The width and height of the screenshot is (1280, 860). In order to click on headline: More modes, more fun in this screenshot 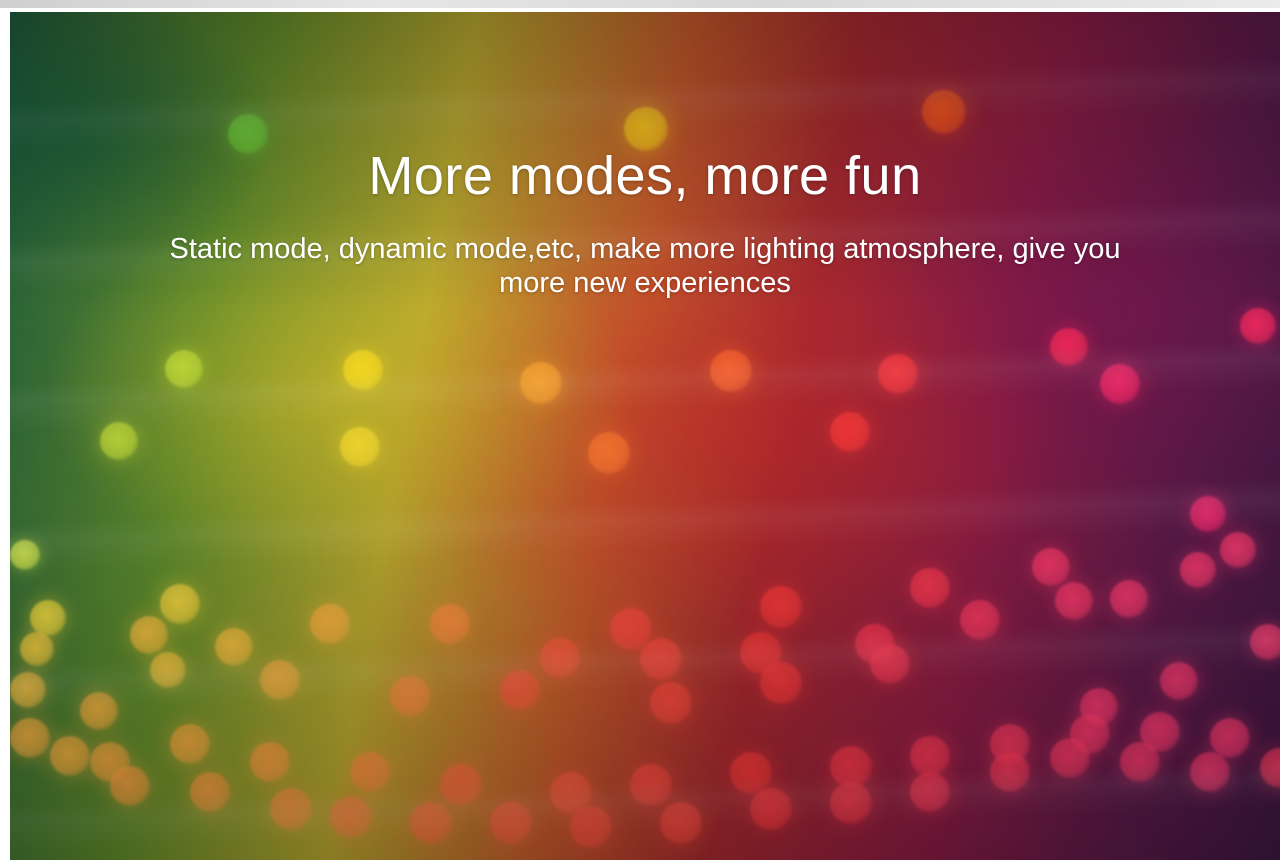, I will do `click(645, 176)`.